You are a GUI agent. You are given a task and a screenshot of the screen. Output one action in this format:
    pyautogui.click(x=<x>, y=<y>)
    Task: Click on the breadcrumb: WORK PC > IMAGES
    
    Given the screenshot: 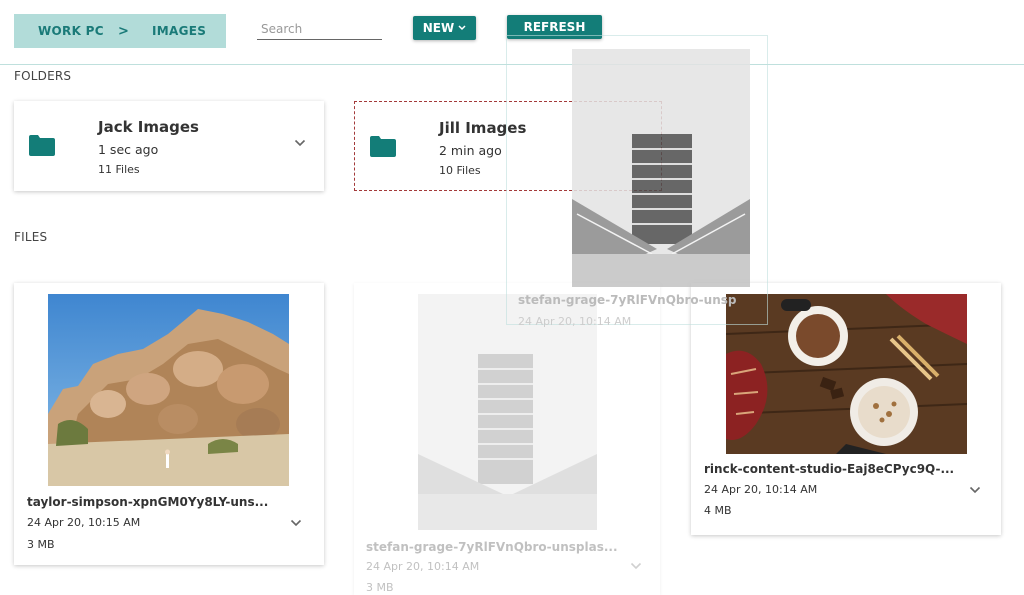 What is the action you would take?
    pyautogui.click(x=120, y=31)
    